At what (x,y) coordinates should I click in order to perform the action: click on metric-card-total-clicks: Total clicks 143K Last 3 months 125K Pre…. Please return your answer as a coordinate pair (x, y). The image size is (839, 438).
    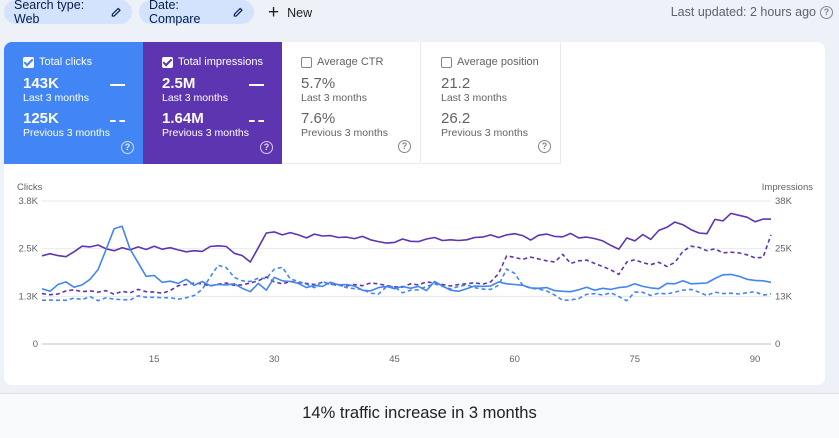
    Looking at the image, I should click on (73, 103).